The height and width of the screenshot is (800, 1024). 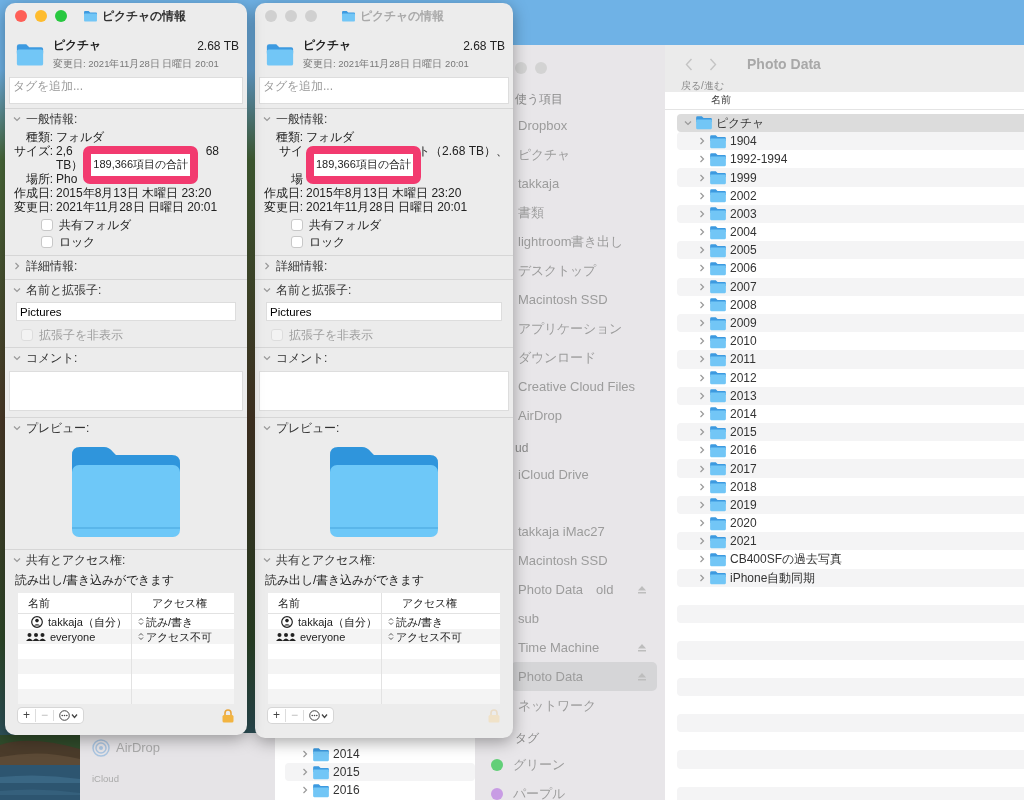 What do you see at coordinates (850, 395) in the screenshot?
I see `tree-row: 2013` at bounding box center [850, 395].